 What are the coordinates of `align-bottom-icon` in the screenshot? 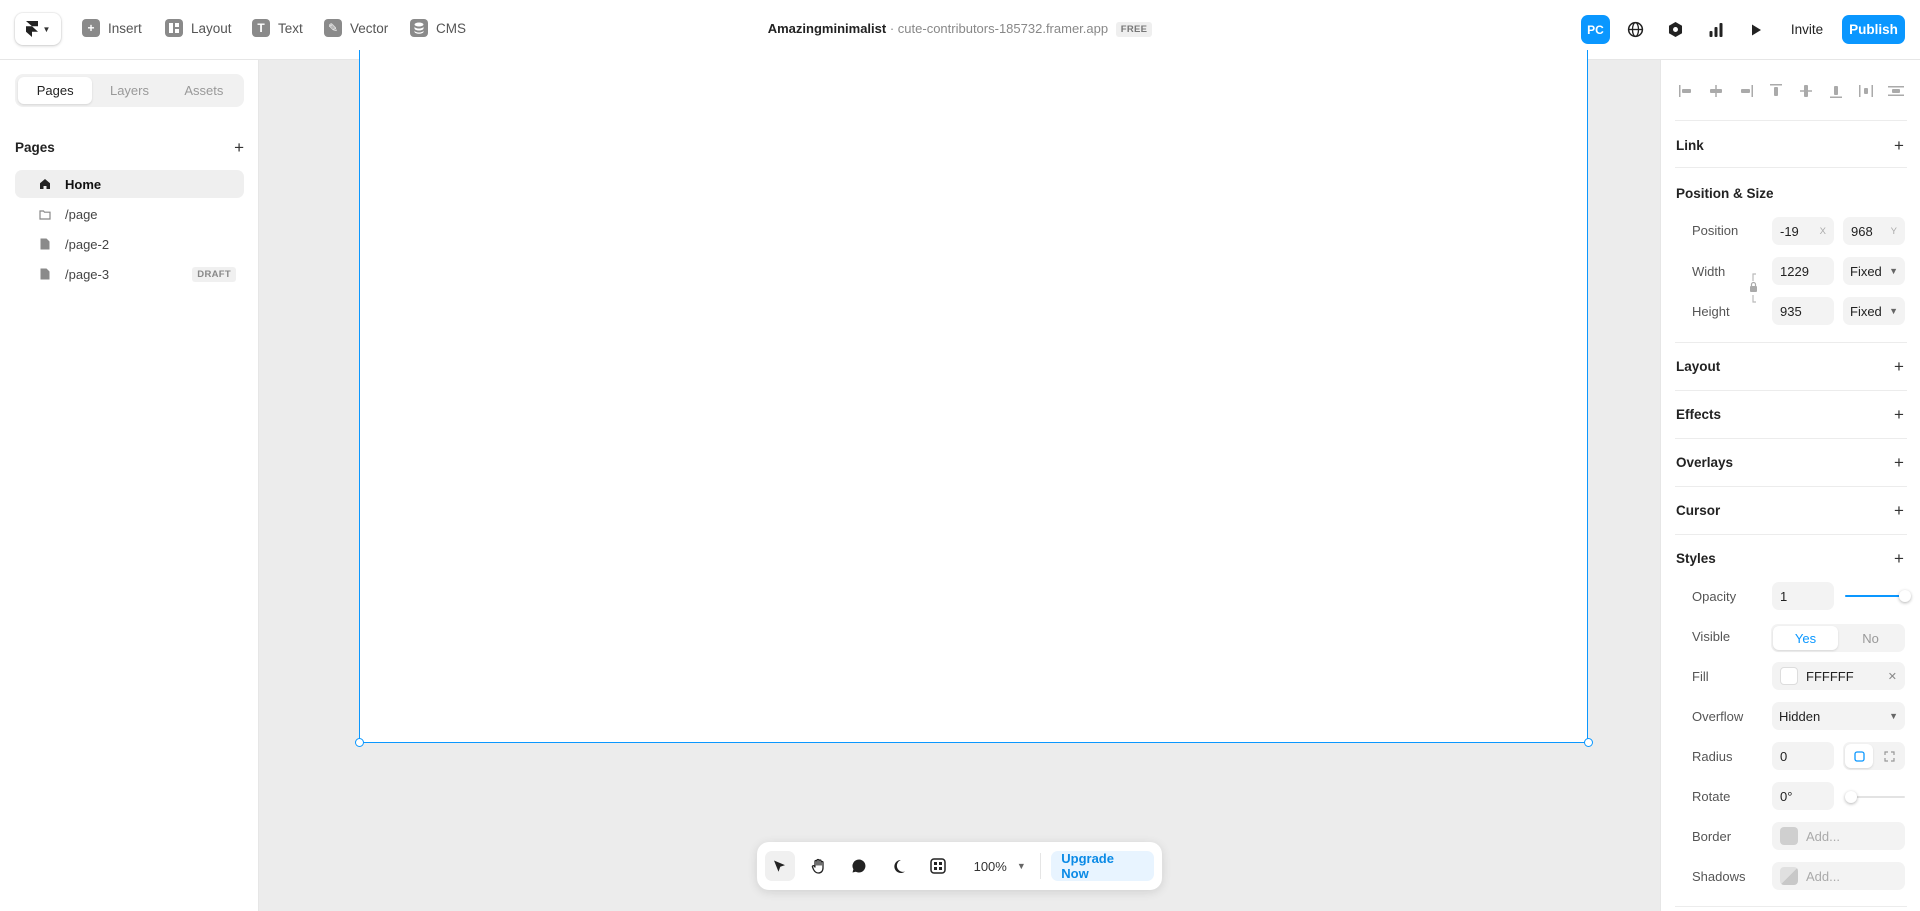 It's located at (1836, 91).